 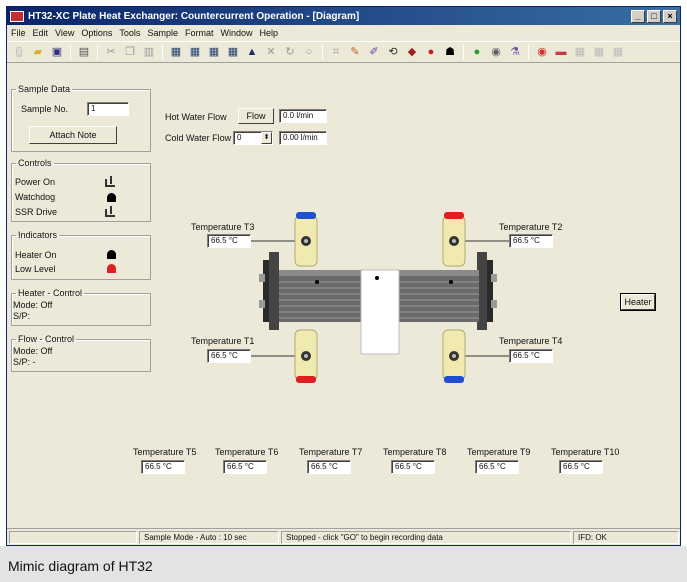 I want to click on new-file-icon: ▯, so click(x=19, y=52).